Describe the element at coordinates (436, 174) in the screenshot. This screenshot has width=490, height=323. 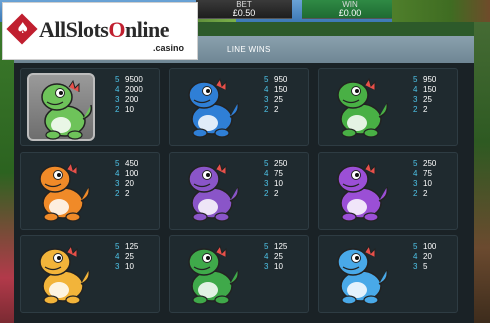
I see `payout-row: 4 75` at that location.